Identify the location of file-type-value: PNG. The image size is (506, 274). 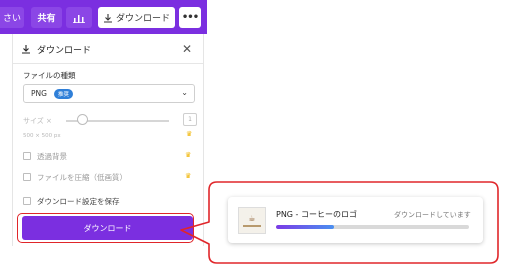
(39, 93).